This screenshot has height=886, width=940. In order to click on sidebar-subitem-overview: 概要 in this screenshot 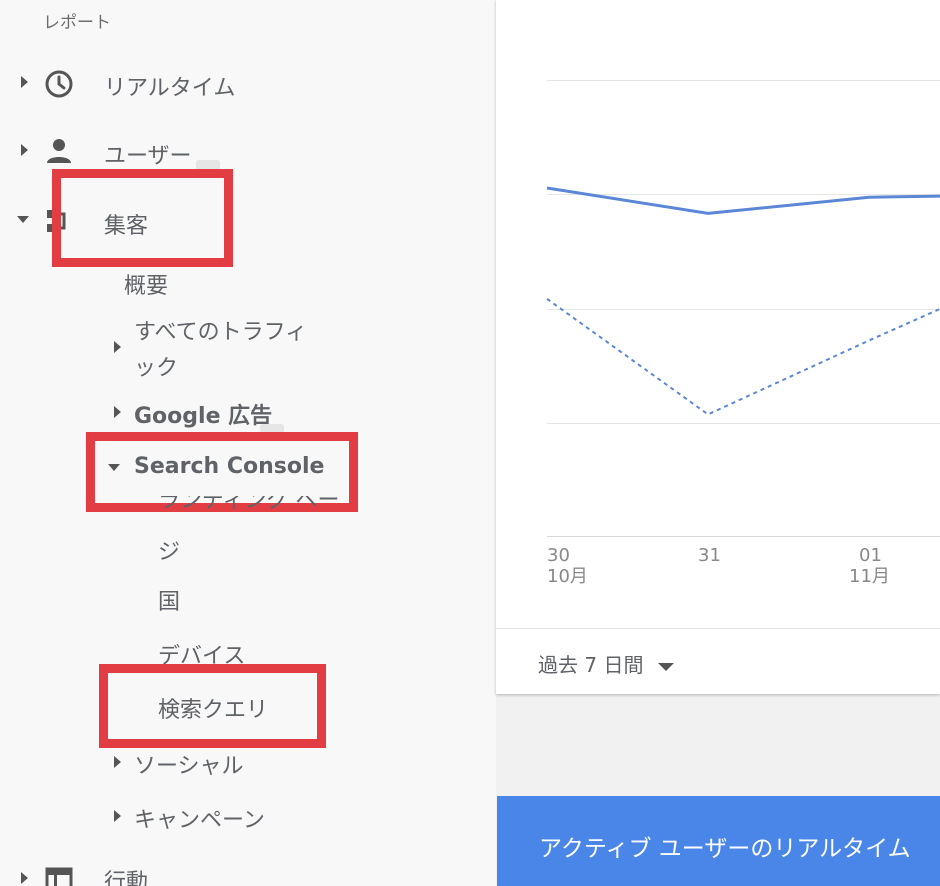, I will do `click(146, 284)`.